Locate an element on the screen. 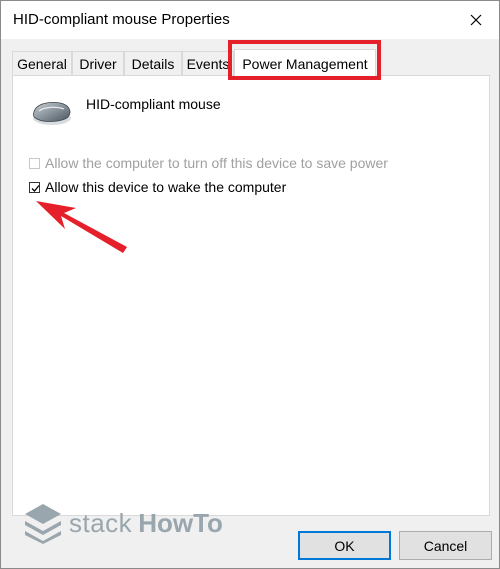 The height and width of the screenshot is (569, 500). tab-events: Events is located at coordinates (208, 63).